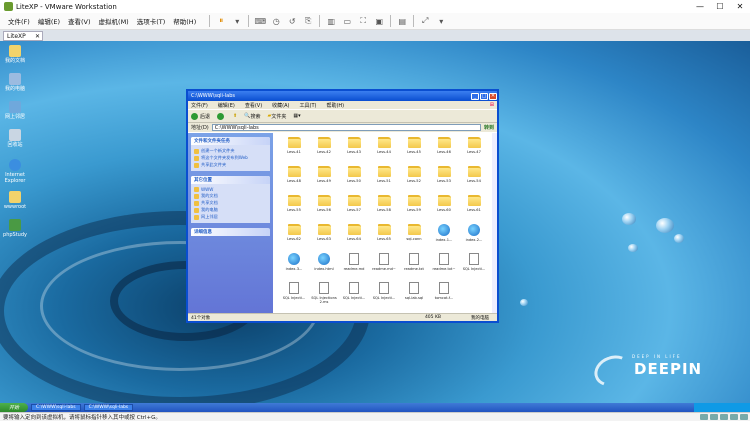 The height and width of the screenshot is (421, 750). Describe the element at coordinates (276, 21) in the screenshot. I see `snapshot-icon: ◷` at that location.